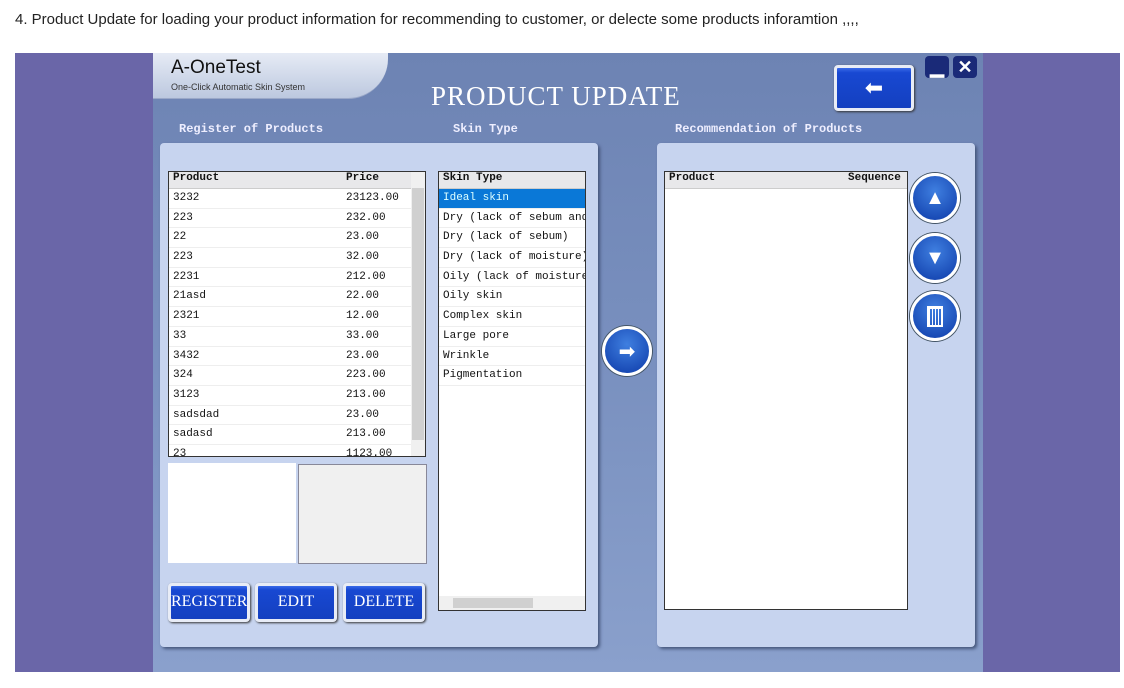  I want to click on skin-type-label: Large pore, so click(476, 335).